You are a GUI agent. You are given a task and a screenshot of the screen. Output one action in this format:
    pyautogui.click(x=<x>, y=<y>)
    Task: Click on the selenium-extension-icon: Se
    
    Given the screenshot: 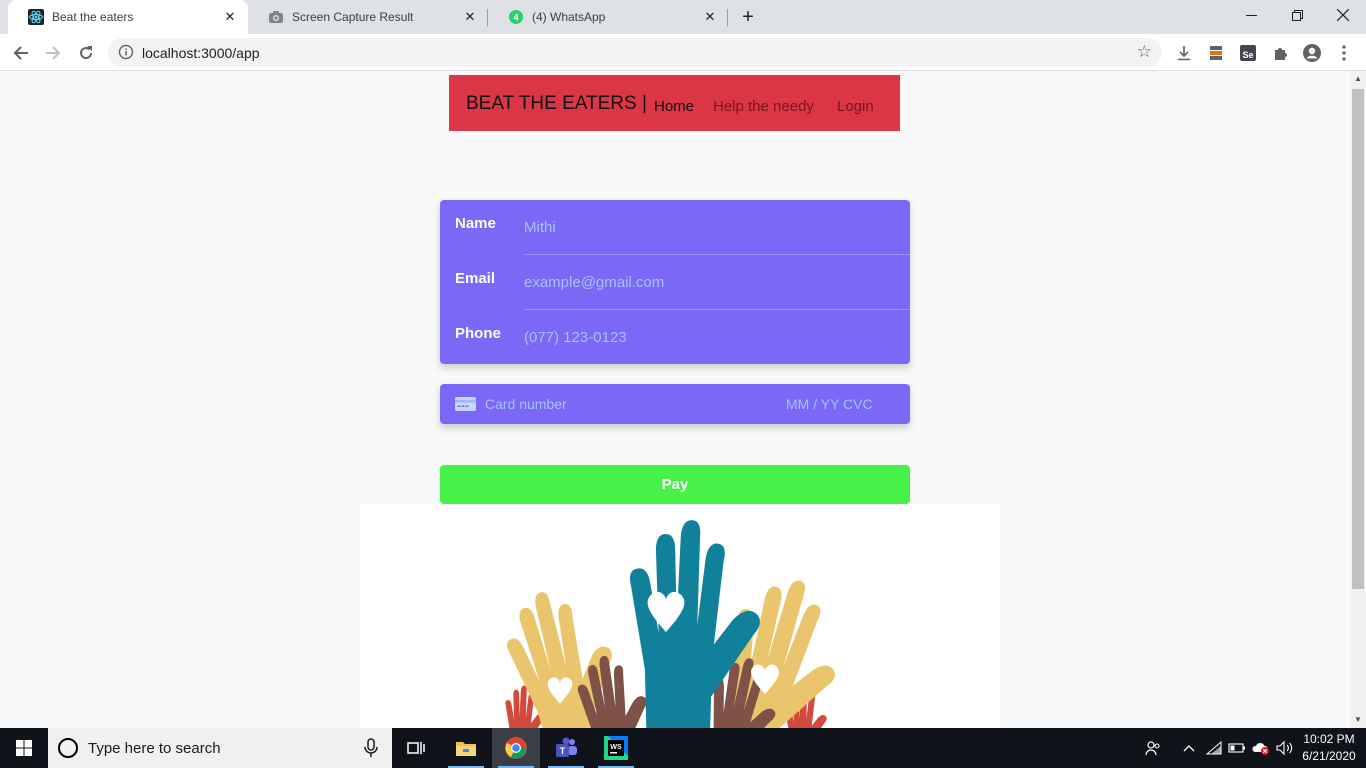 What is the action you would take?
    pyautogui.click(x=1248, y=53)
    